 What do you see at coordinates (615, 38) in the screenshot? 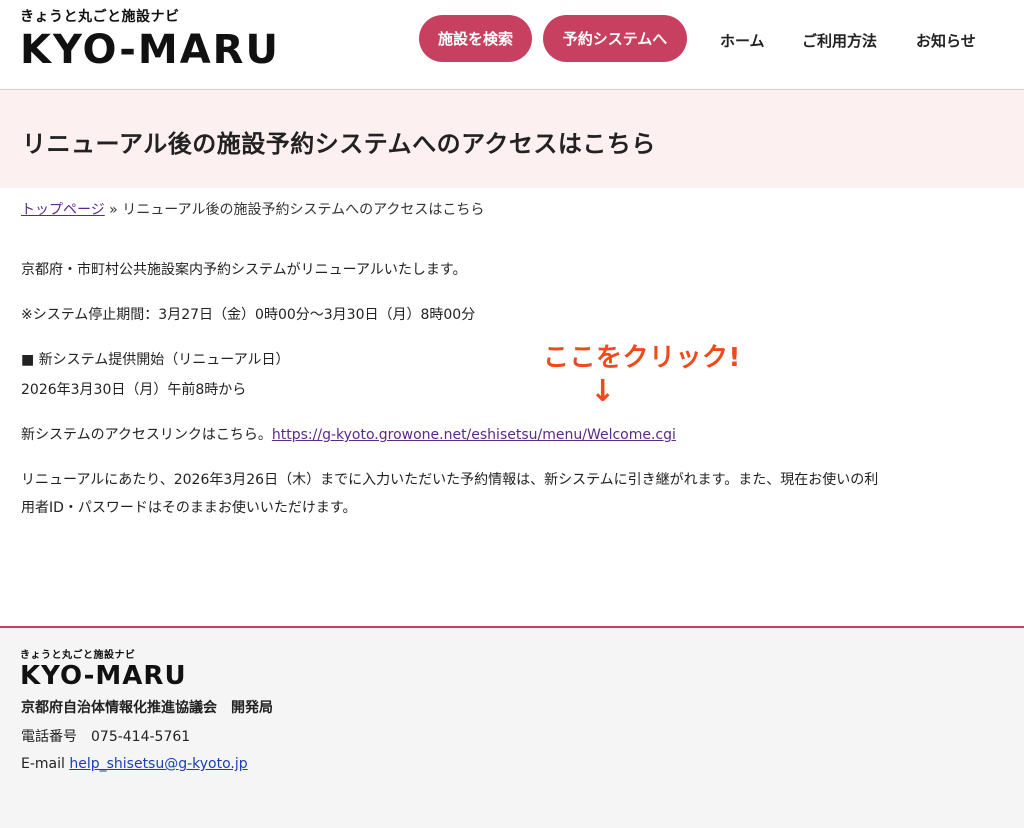
I see `reservation-system-button: 予約システムへ` at bounding box center [615, 38].